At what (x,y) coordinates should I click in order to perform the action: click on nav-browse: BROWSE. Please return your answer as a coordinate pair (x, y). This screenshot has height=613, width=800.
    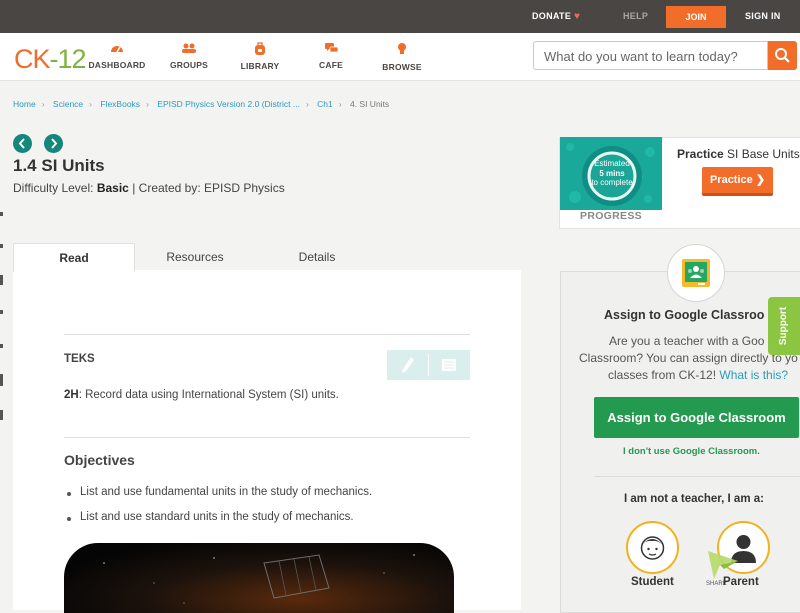
    Looking at the image, I should click on (402, 57).